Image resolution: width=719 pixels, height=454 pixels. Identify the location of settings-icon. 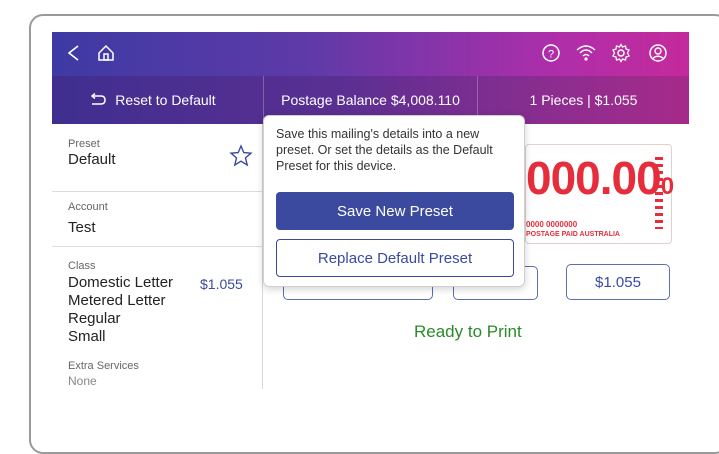
(621, 55).